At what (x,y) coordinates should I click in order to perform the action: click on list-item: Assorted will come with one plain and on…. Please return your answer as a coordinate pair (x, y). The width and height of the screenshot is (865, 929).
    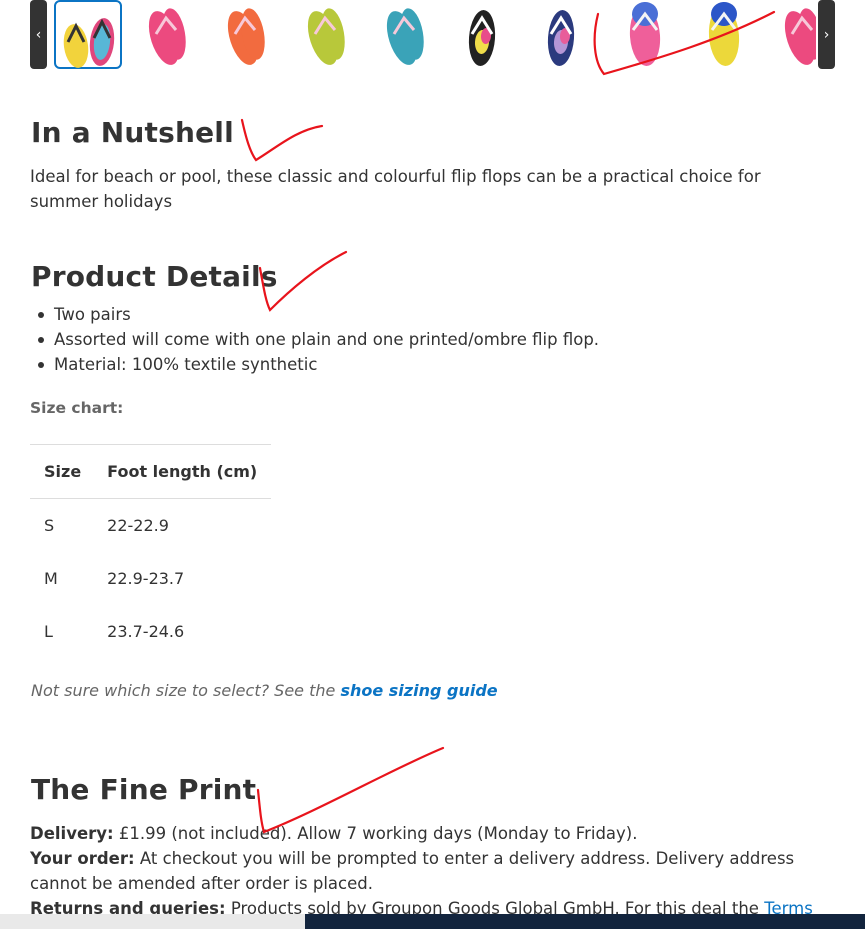
    Looking at the image, I should click on (314, 339).